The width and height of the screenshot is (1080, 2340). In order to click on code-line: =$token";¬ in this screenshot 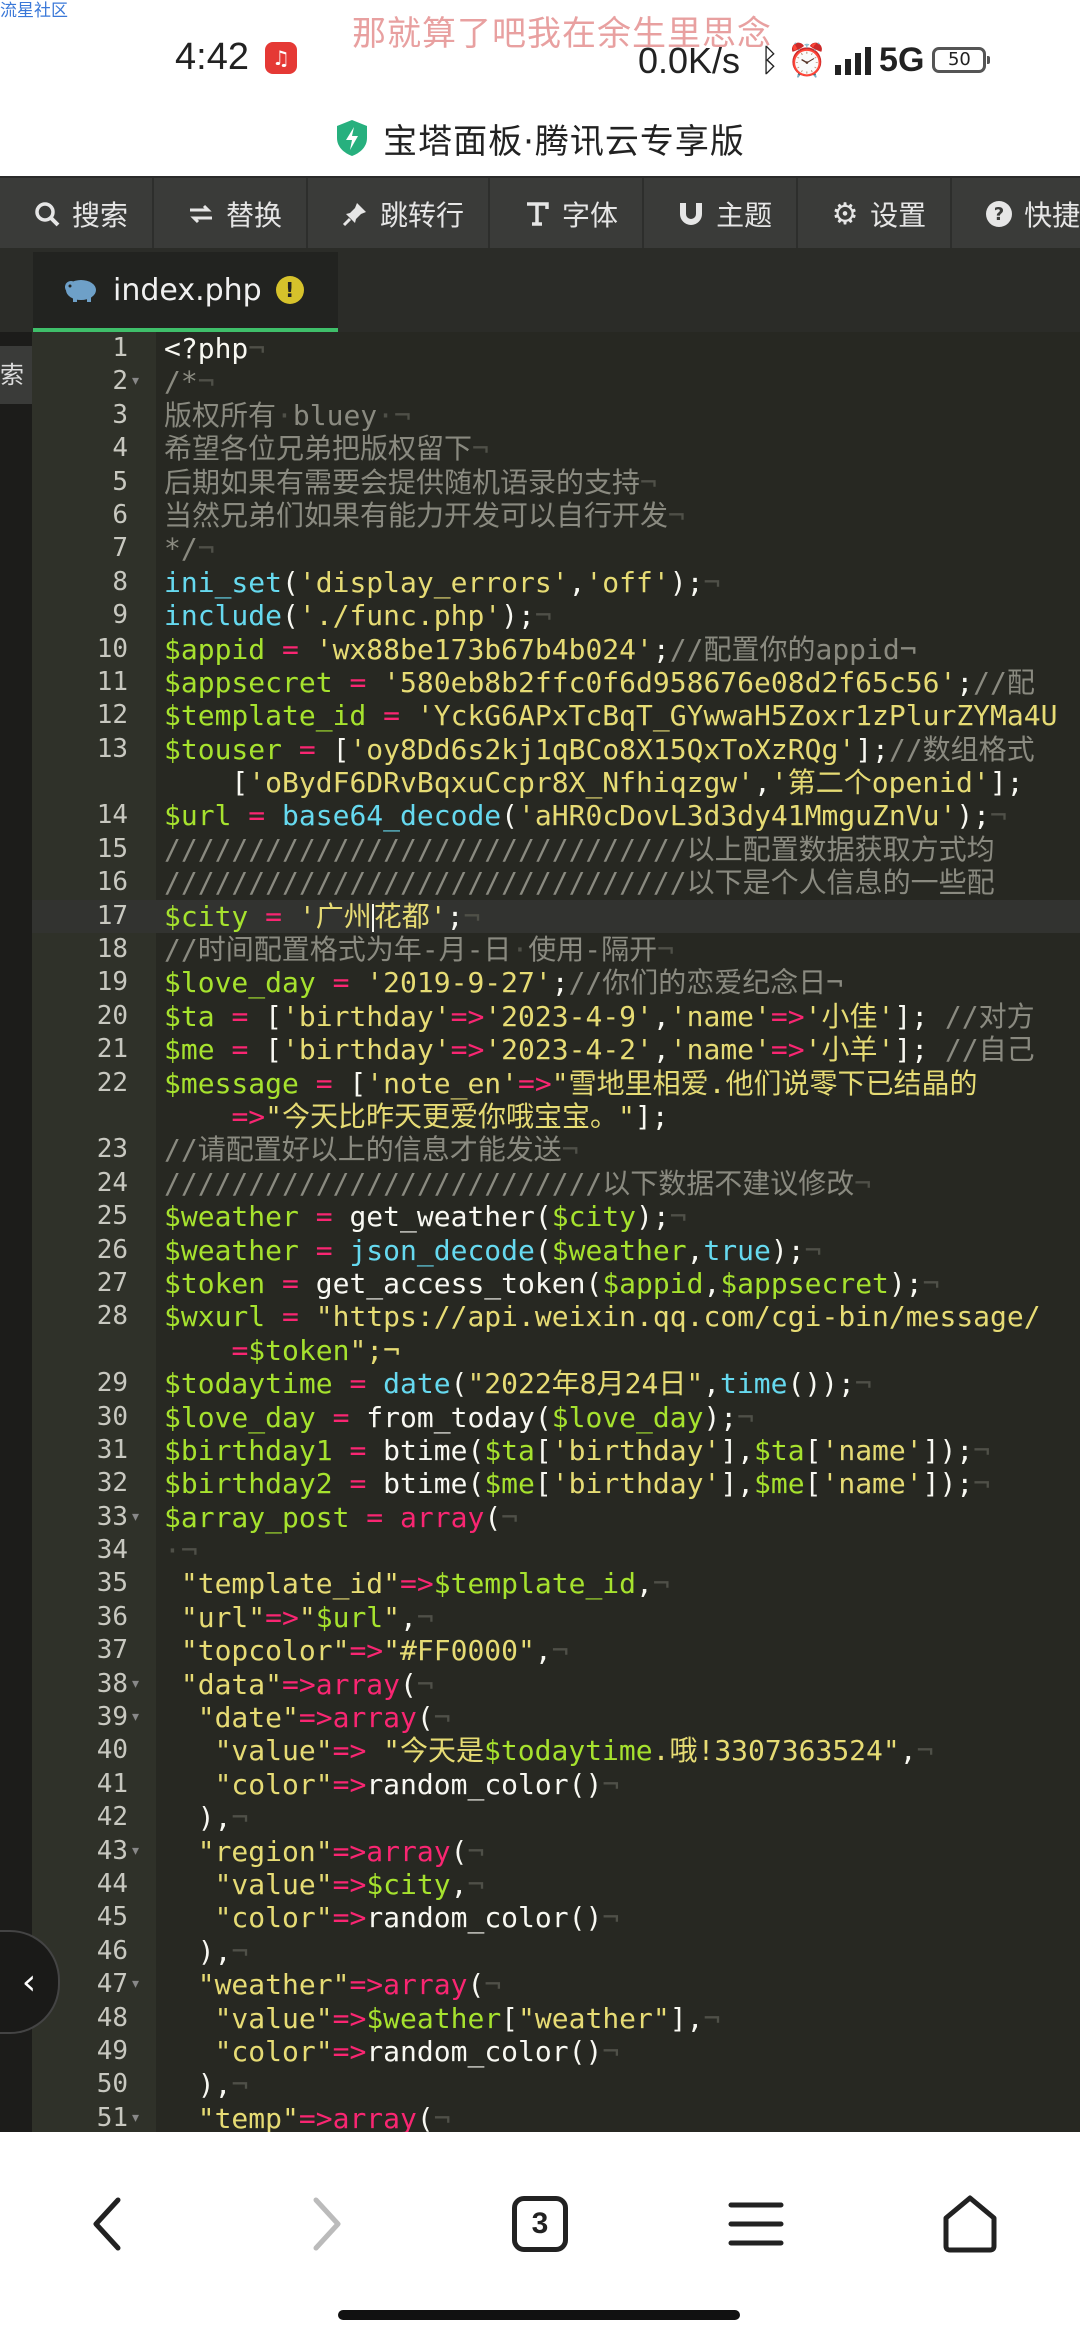, I will do `click(556, 1350)`.